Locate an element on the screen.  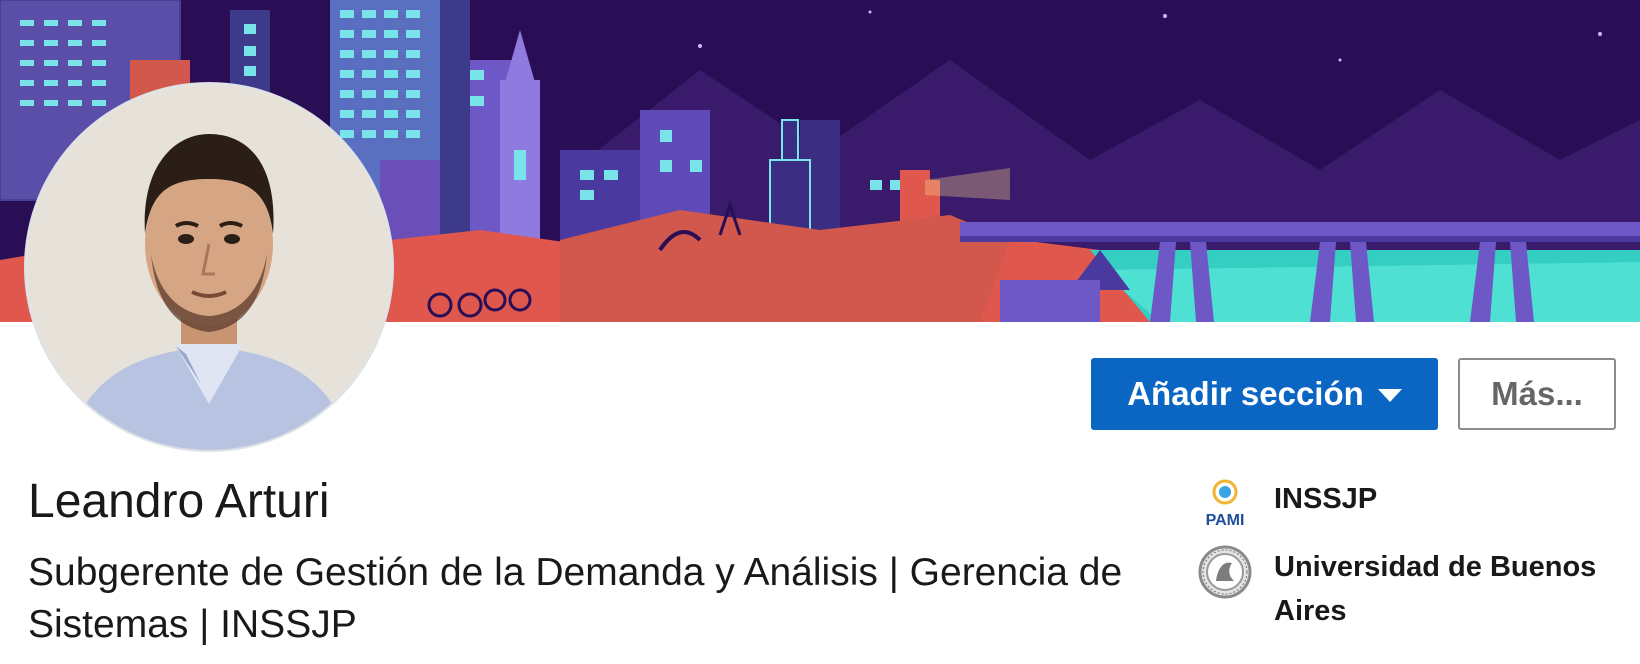
current-company-link: PAMI INSSJP is located at coordinates (1416, 504).